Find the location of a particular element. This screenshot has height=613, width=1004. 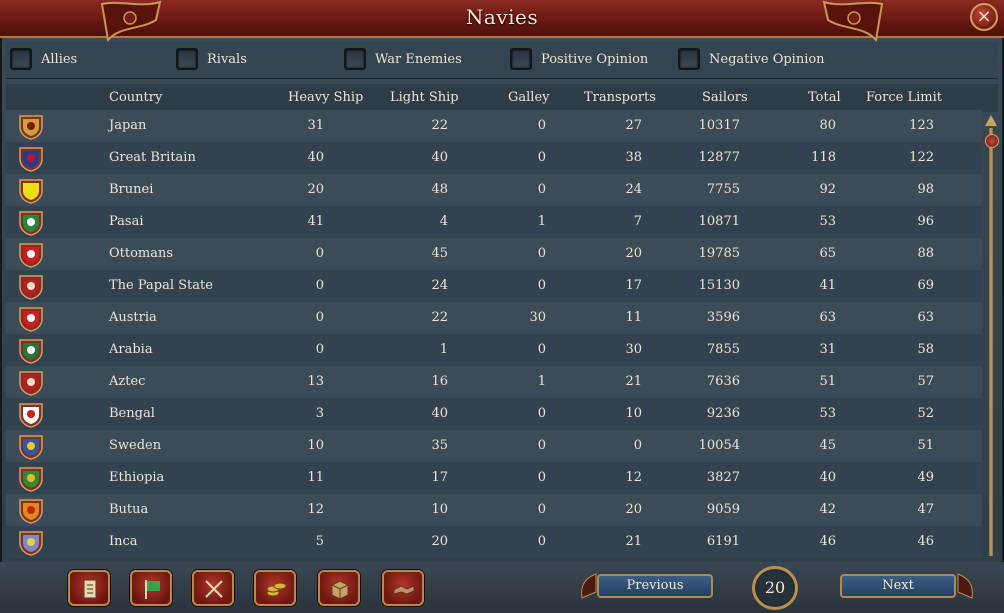

cell-heavy: 40 is located at coordinates (315, 157).